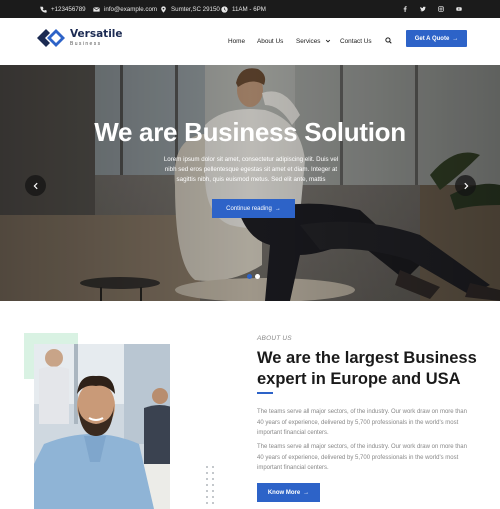  Describe the element at coordinates (102, 426) in the screenshot. I see `about-image` at that location.